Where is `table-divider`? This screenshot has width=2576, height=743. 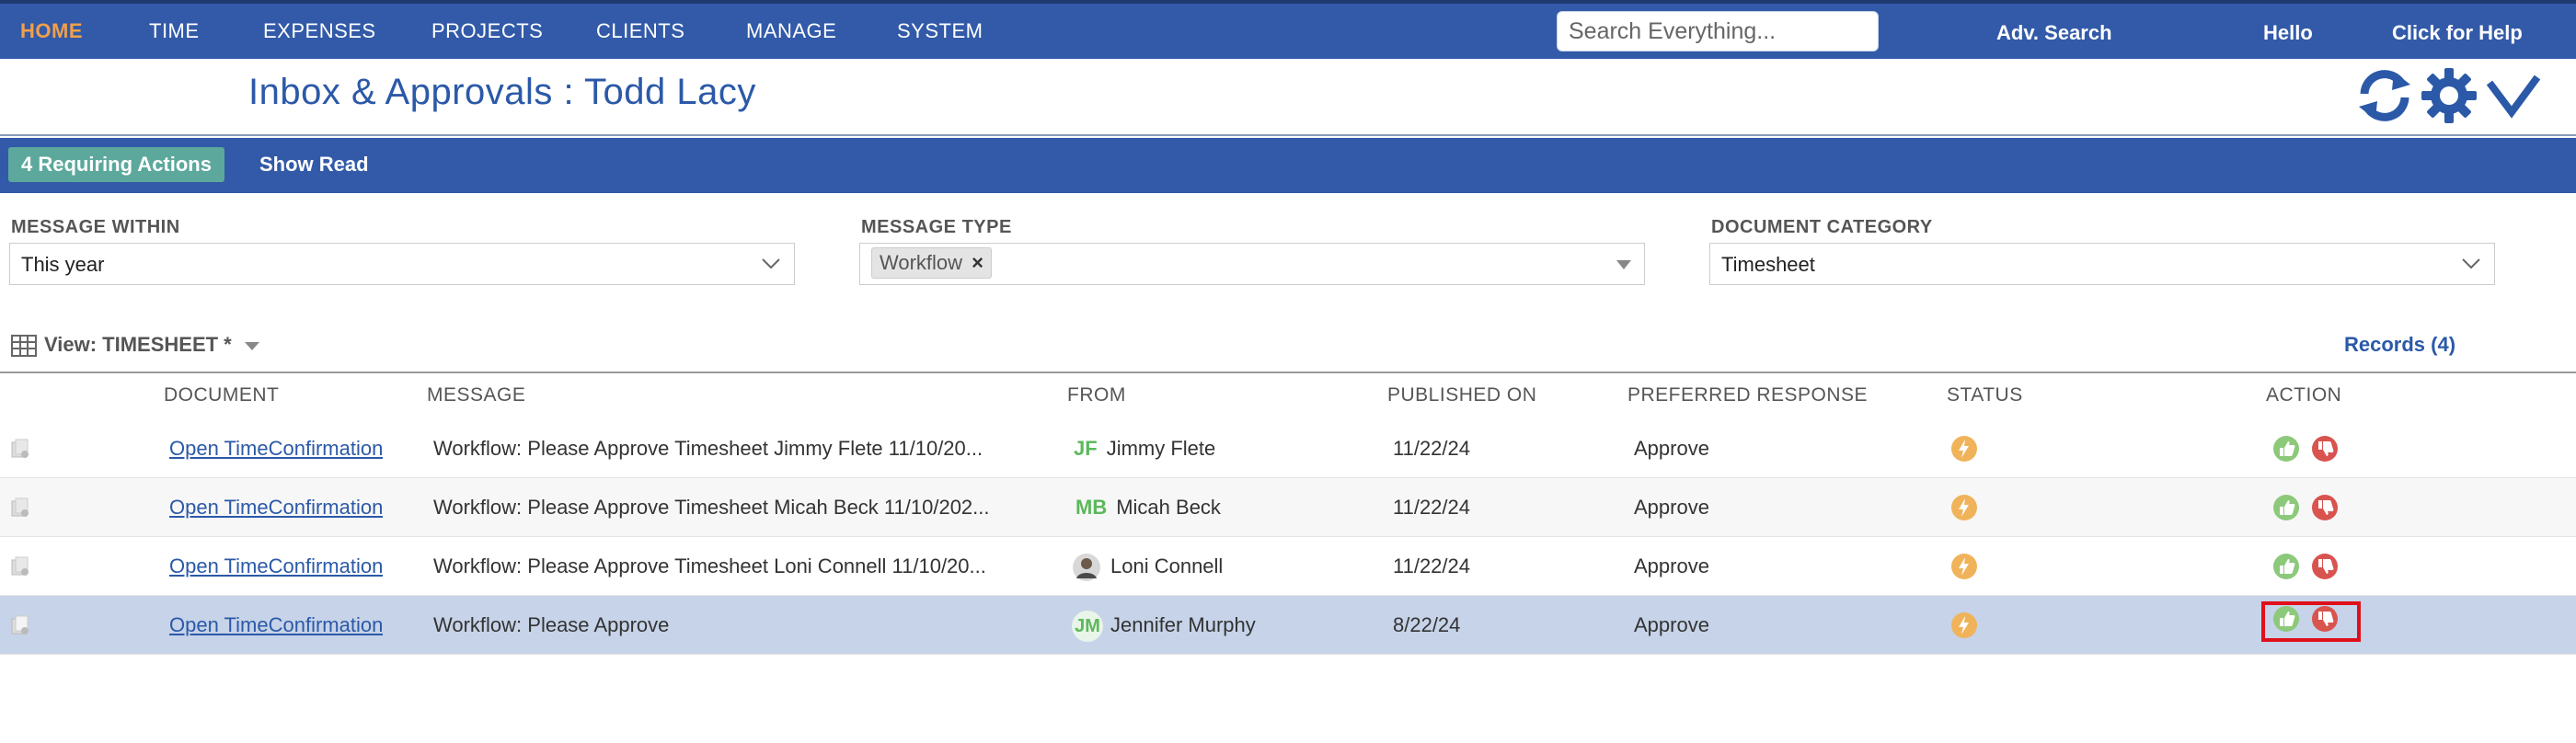 table-divider is located at coordinates (1288, 373).